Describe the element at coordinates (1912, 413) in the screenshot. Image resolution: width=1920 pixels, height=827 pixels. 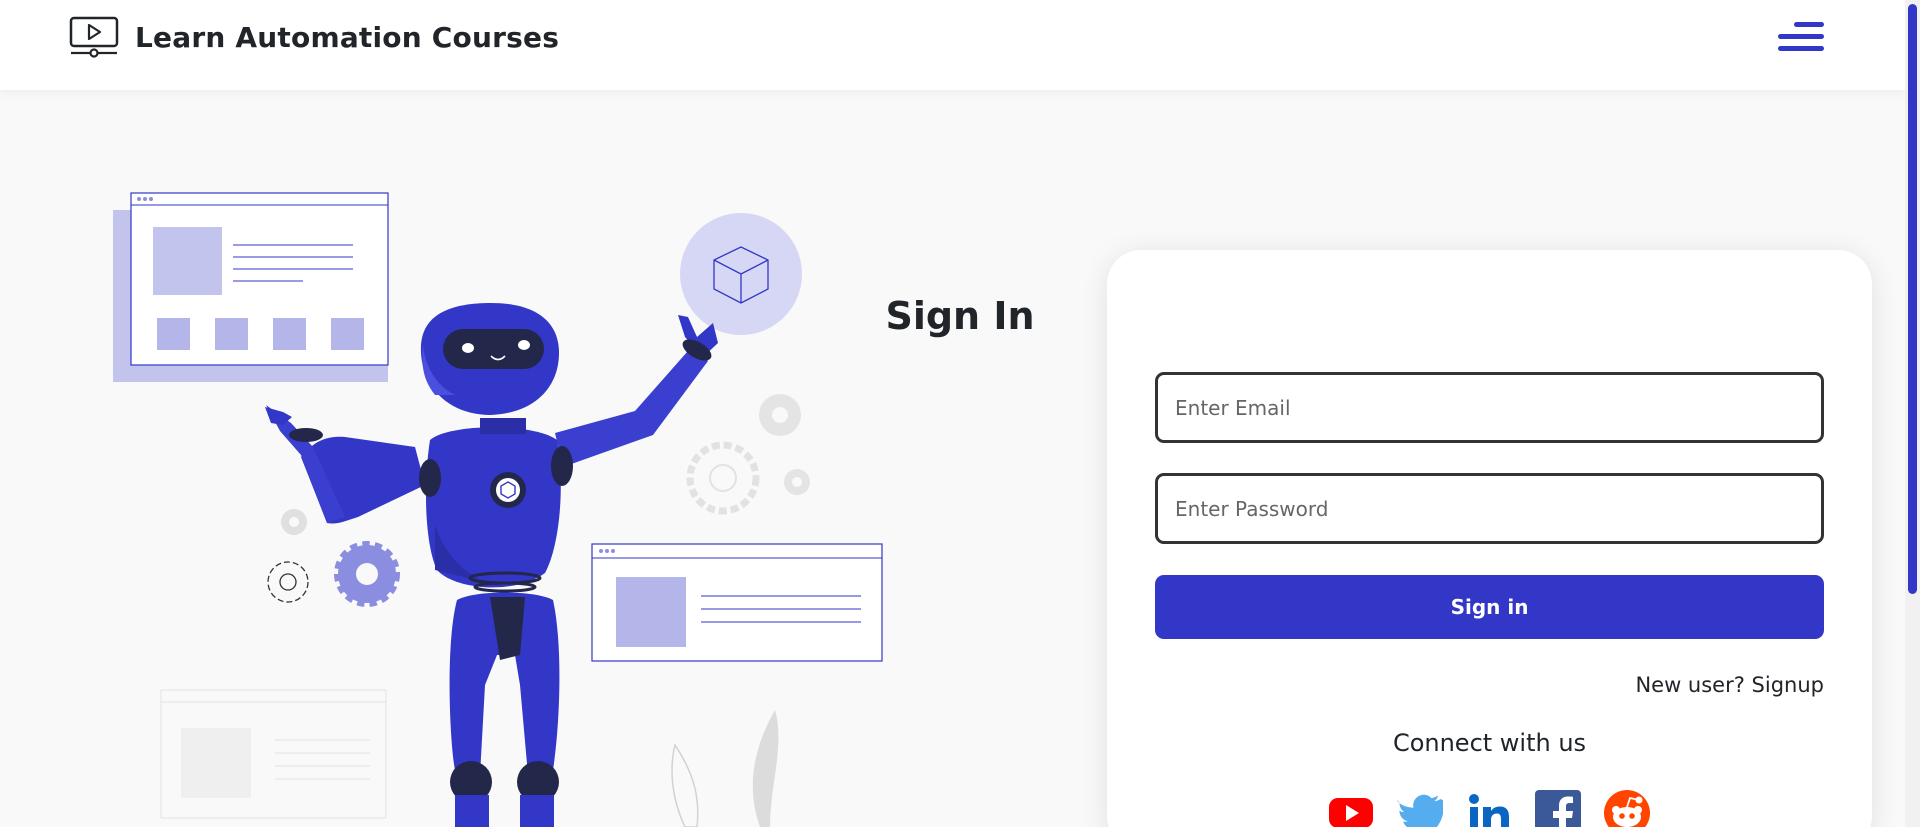
I see `vertical-scrollbar` at that location.